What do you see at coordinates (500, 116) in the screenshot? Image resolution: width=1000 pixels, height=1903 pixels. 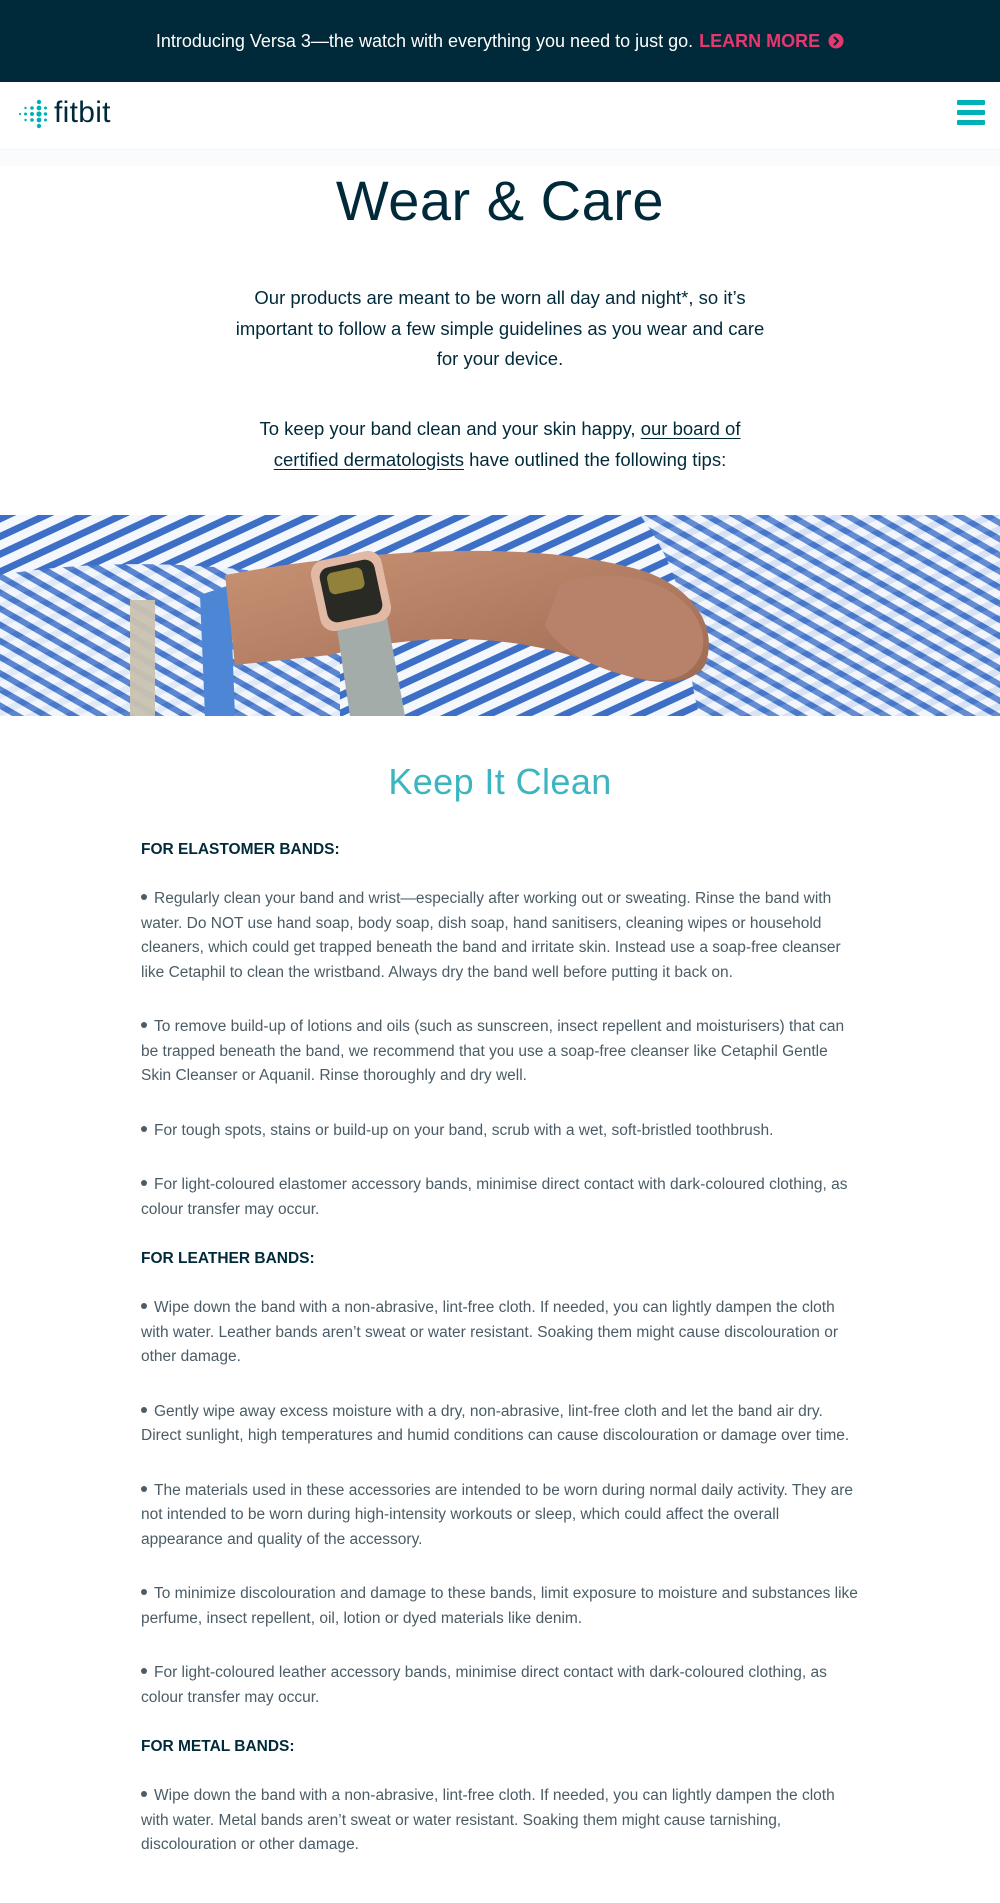 I see `site-header: fitbit` at bounding box center [500, 116].